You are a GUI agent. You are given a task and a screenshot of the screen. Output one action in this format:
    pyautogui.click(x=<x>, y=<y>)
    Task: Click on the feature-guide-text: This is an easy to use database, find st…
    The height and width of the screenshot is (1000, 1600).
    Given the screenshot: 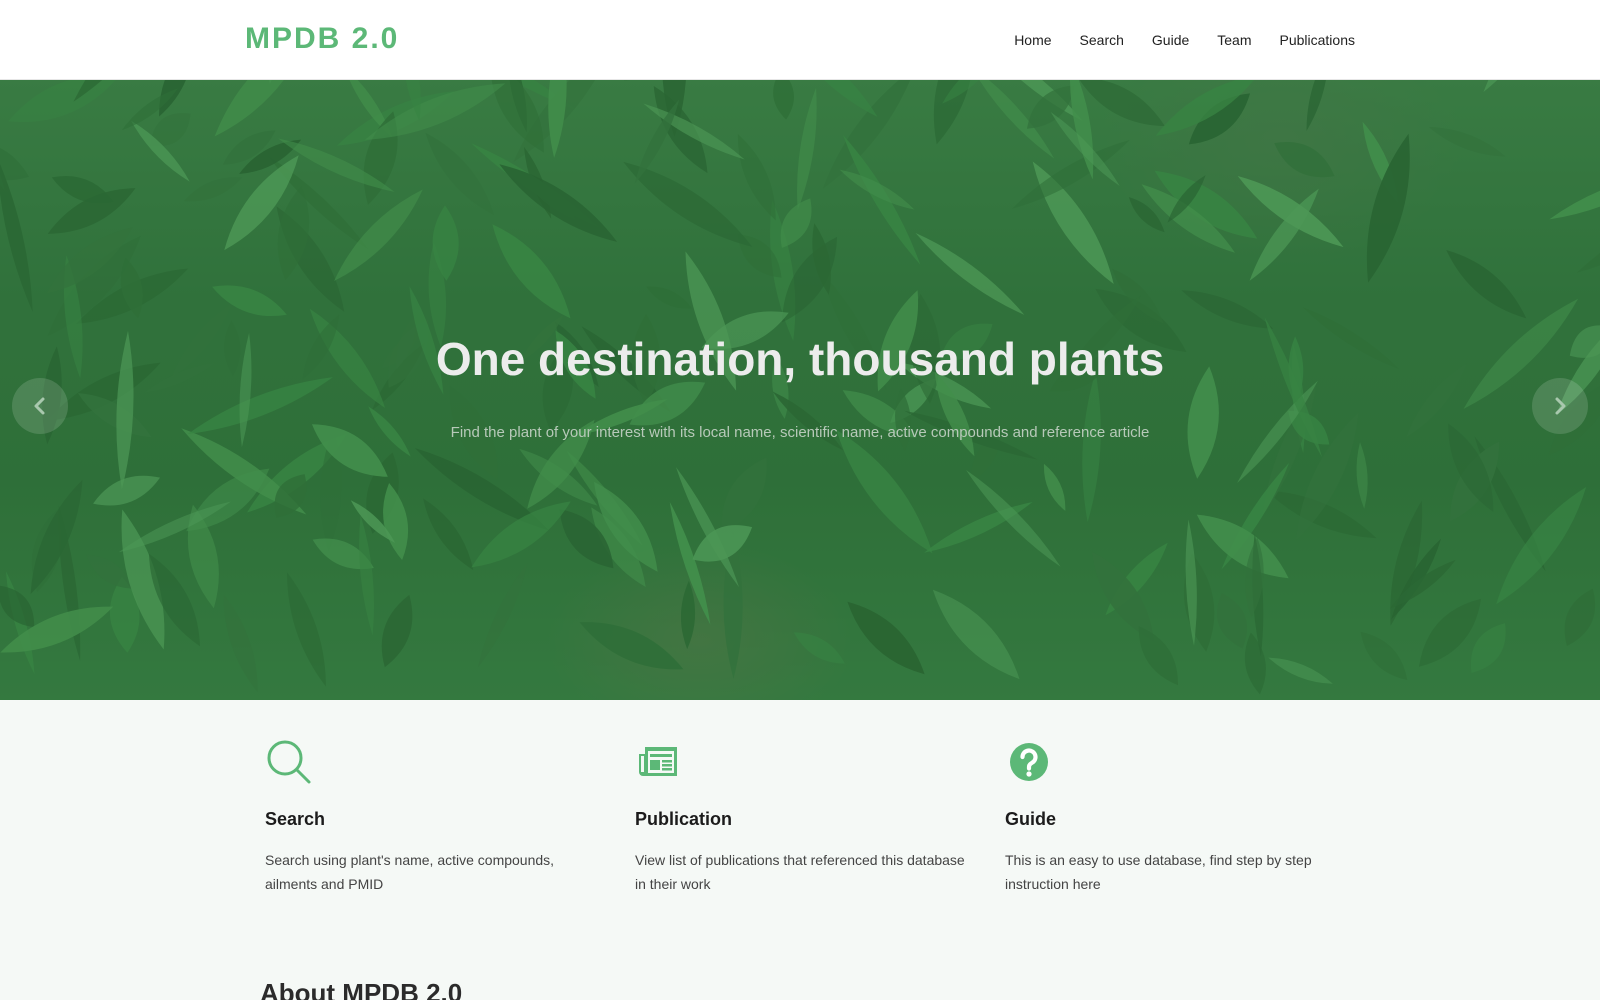 What is the action you would take?
    pyautogui.click(x=1158, y=872)
    